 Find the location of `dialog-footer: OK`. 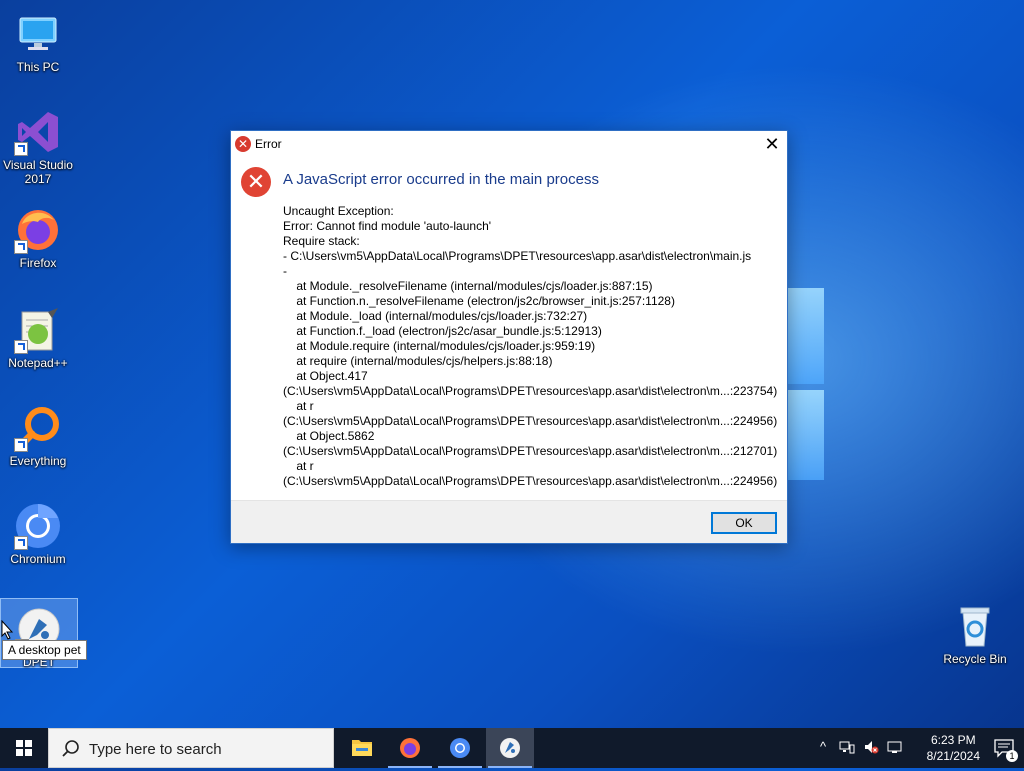

dialog-footer: OK is located at coordinates (509, 521).